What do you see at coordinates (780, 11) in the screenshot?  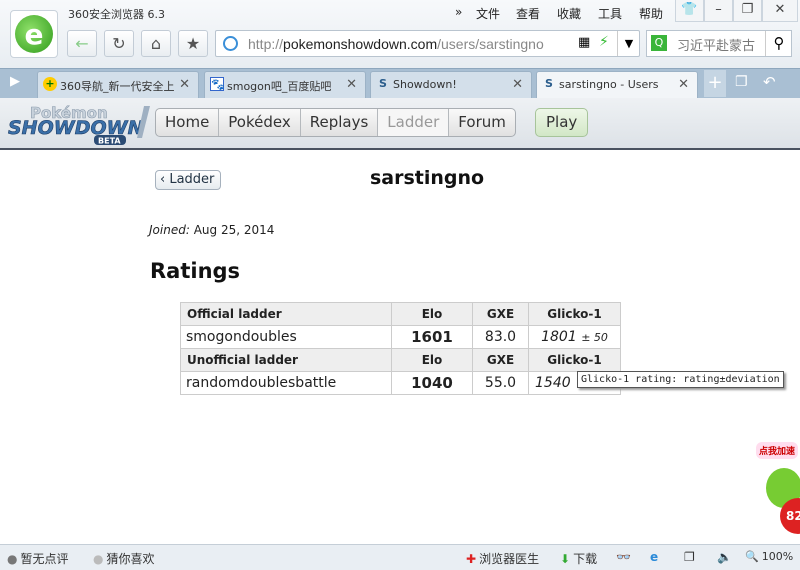 I see `close-button: ✕` at bounding box center [780, 11].